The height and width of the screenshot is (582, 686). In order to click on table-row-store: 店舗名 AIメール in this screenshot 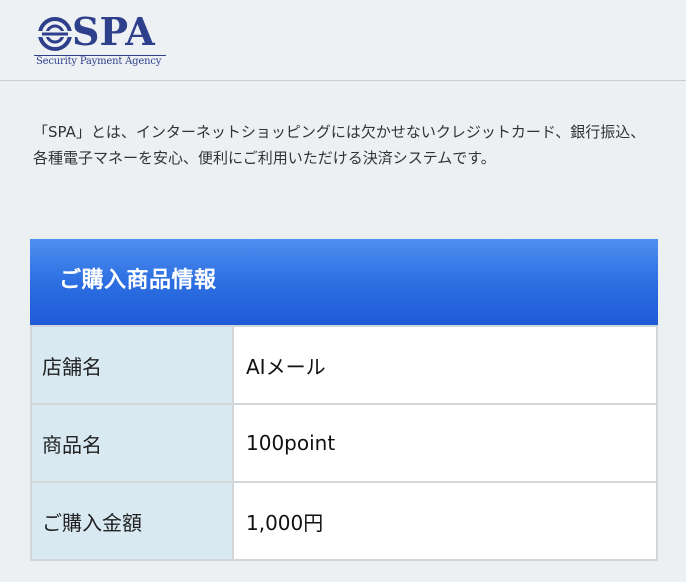, I will do `click(344, 365)`.